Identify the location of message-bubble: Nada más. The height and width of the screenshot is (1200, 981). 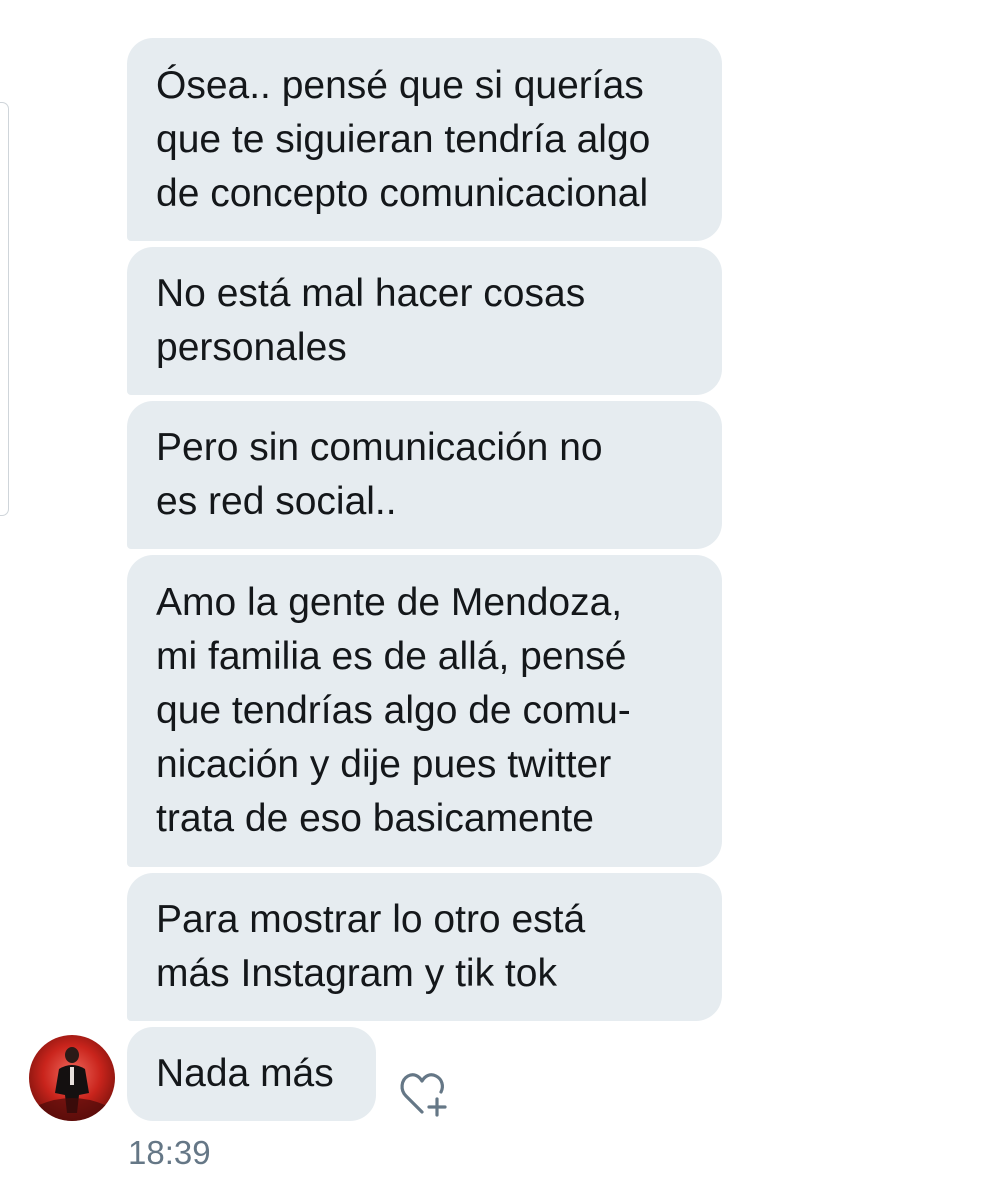
(251, 1074).